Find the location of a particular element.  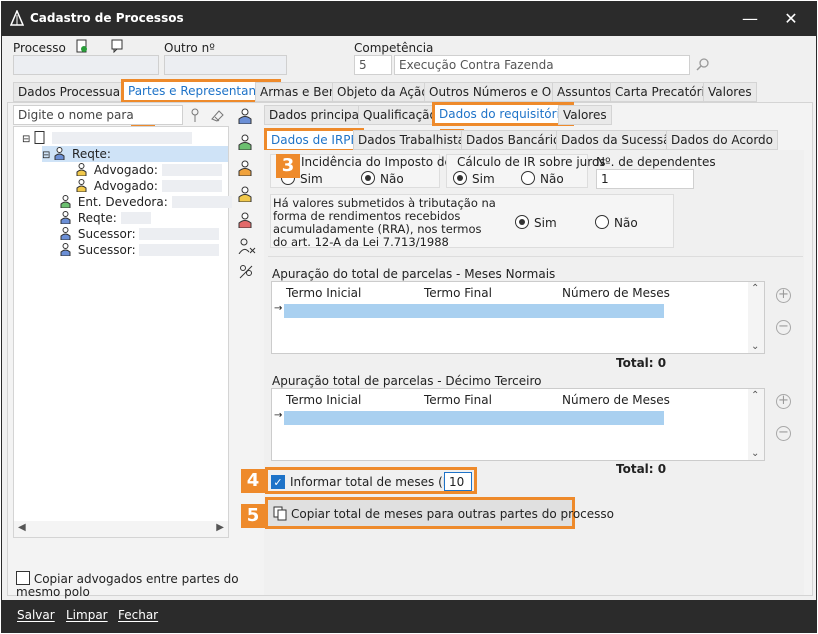

grid2-vscrollbar: ⌃ ⌄ is located at coordinates (756, 424).